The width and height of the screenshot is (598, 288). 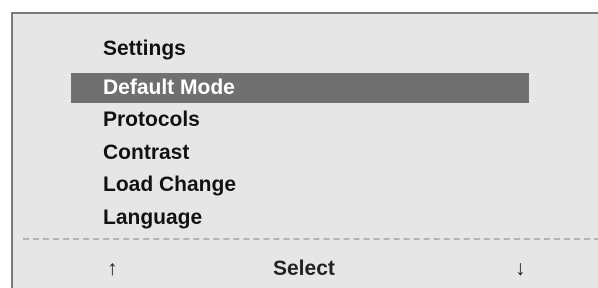 What do you see at coordinates (300, 88) in the screenshot?
I see `menu-item-default-mode: Default Mode` at bounding box center [300, 88].